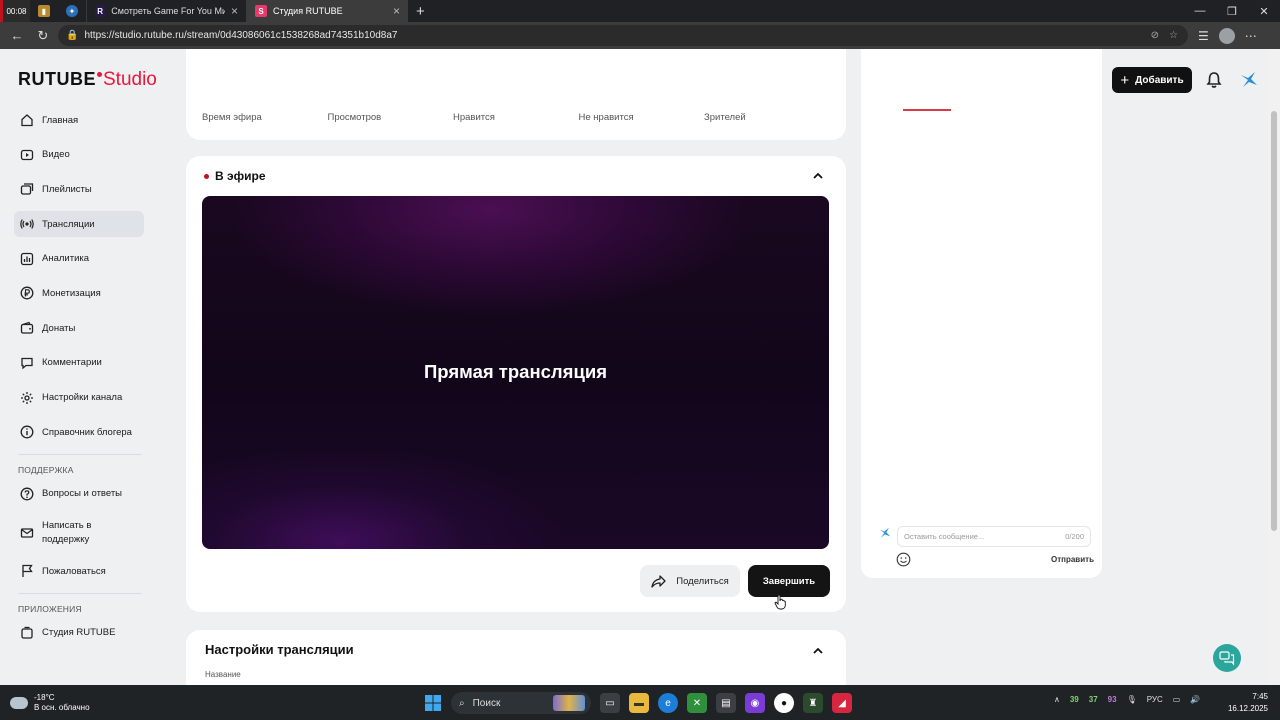  Describe the element at coordinates (43, 36) in the screenshot. I see `reload-icon: ↻` at that location.